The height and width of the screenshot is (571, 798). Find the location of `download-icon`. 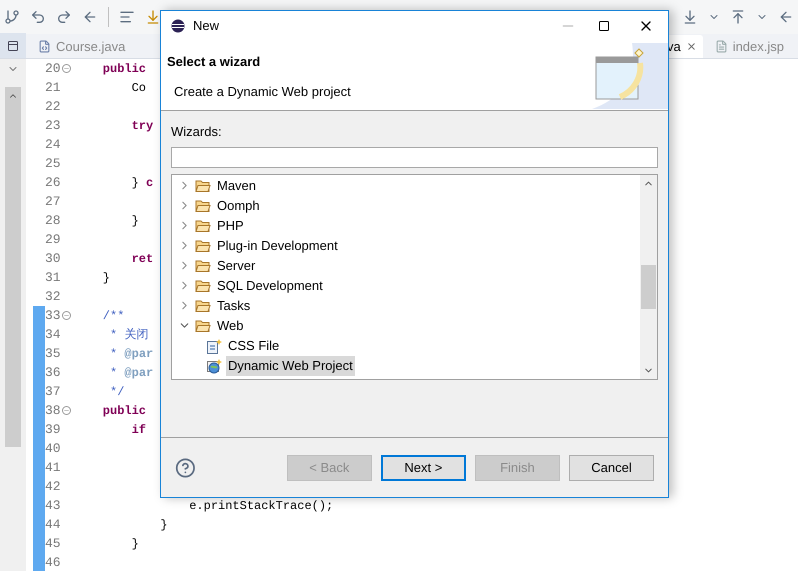

download-icon is located at coordinates (690, 17).